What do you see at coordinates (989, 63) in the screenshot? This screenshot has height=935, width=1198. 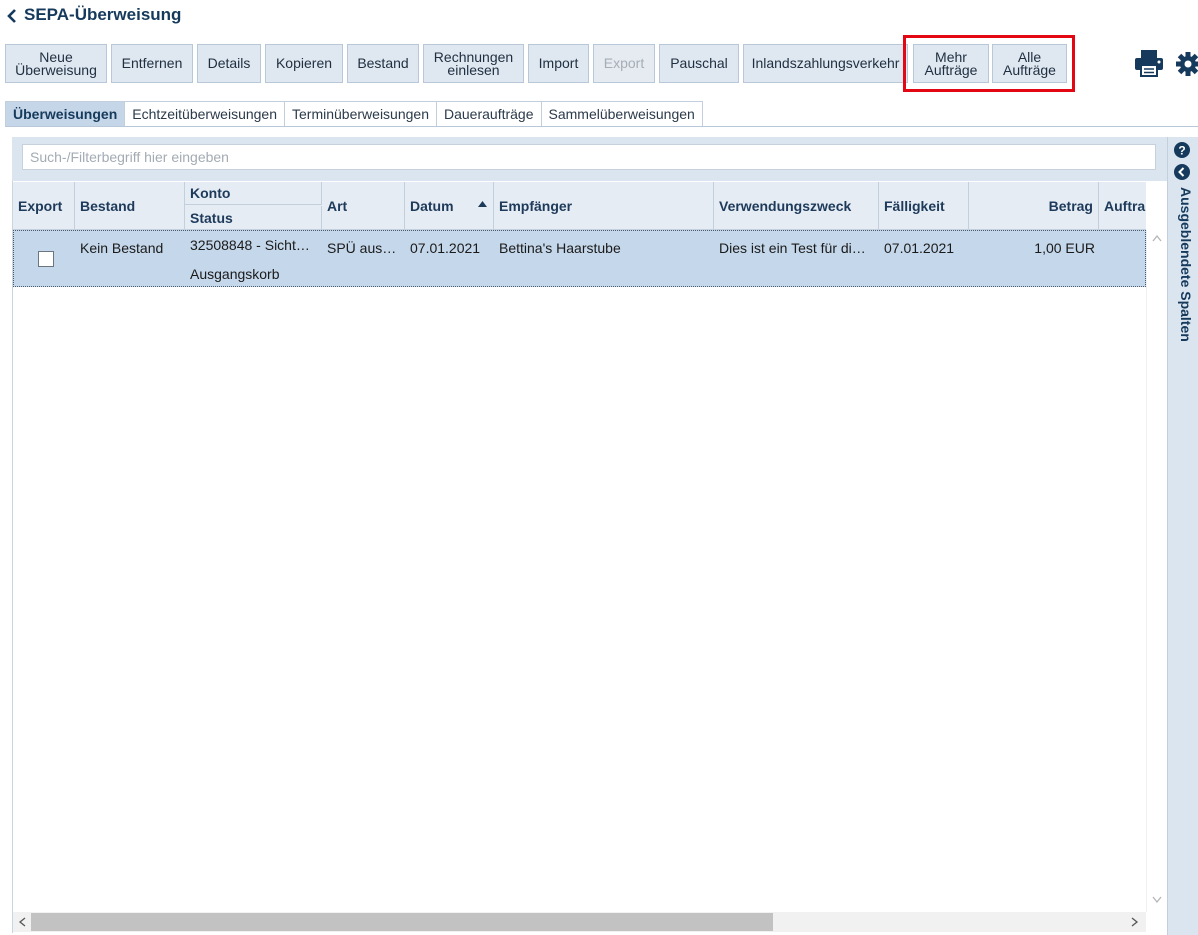 I see `highlight-box` at bounding box center [989, 63].